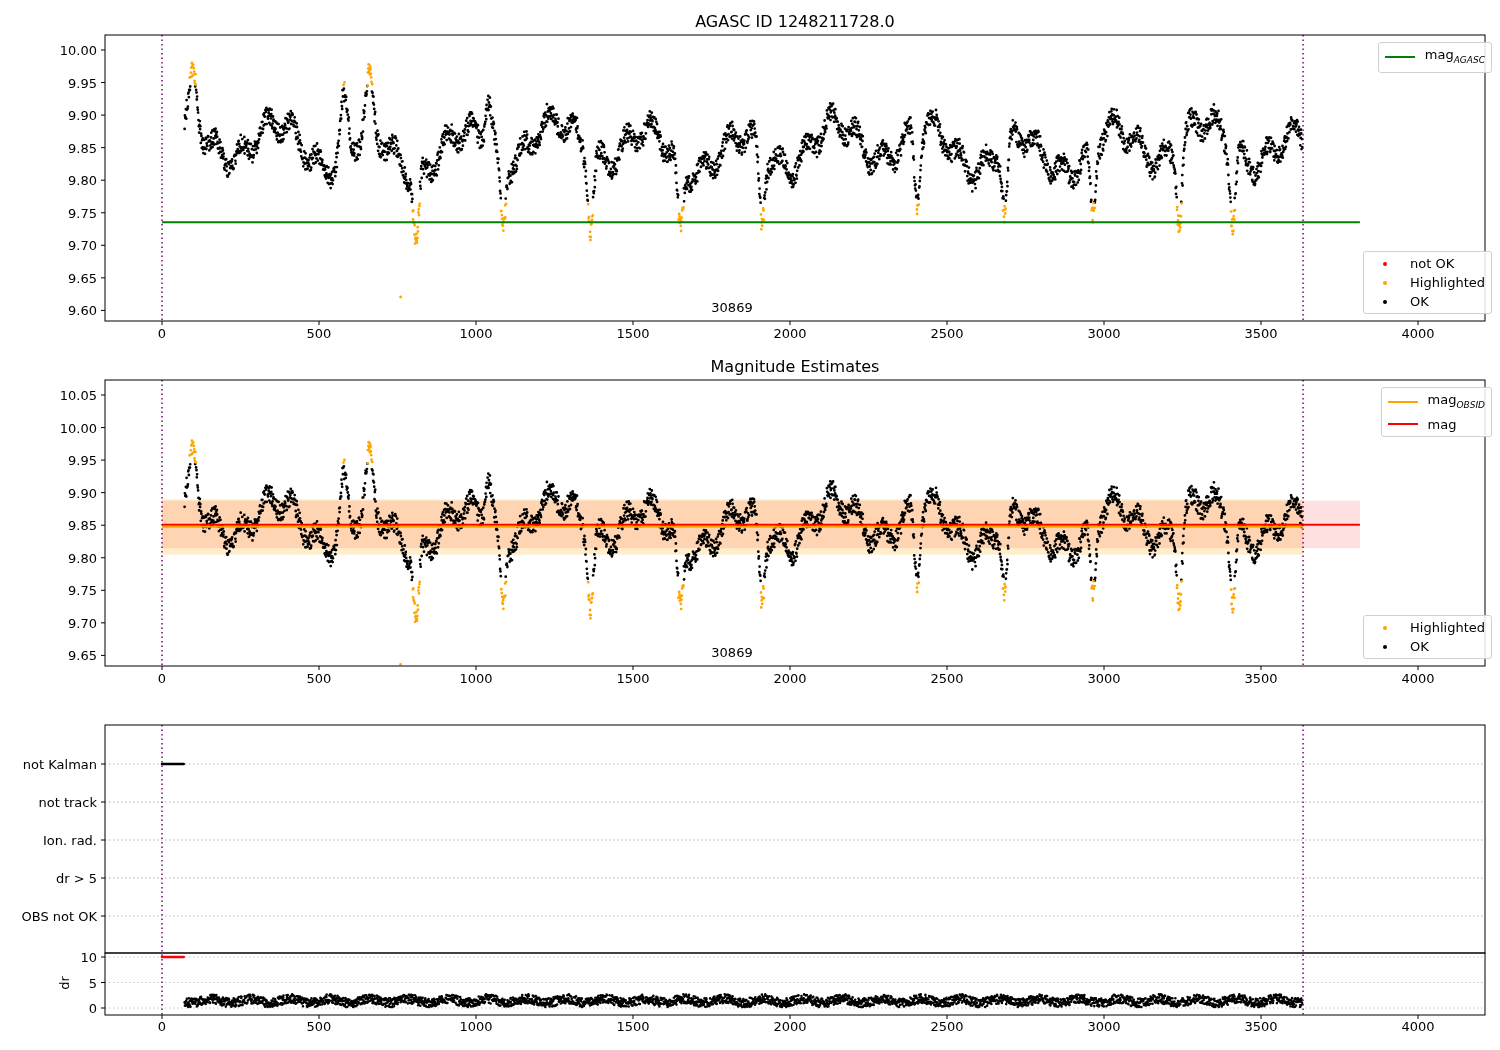  Describe the element at coordinates (172, 764) in the screenshot. I see `flag-points-drawing` at that location.